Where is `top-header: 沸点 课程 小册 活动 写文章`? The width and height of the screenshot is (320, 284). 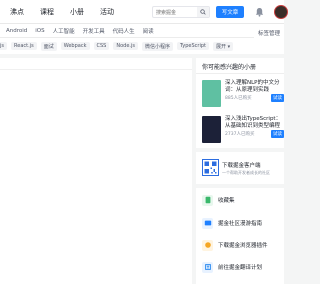 top-header: 沸点 课程 小册 活动 写文章 is located at coordinates (144, 12).